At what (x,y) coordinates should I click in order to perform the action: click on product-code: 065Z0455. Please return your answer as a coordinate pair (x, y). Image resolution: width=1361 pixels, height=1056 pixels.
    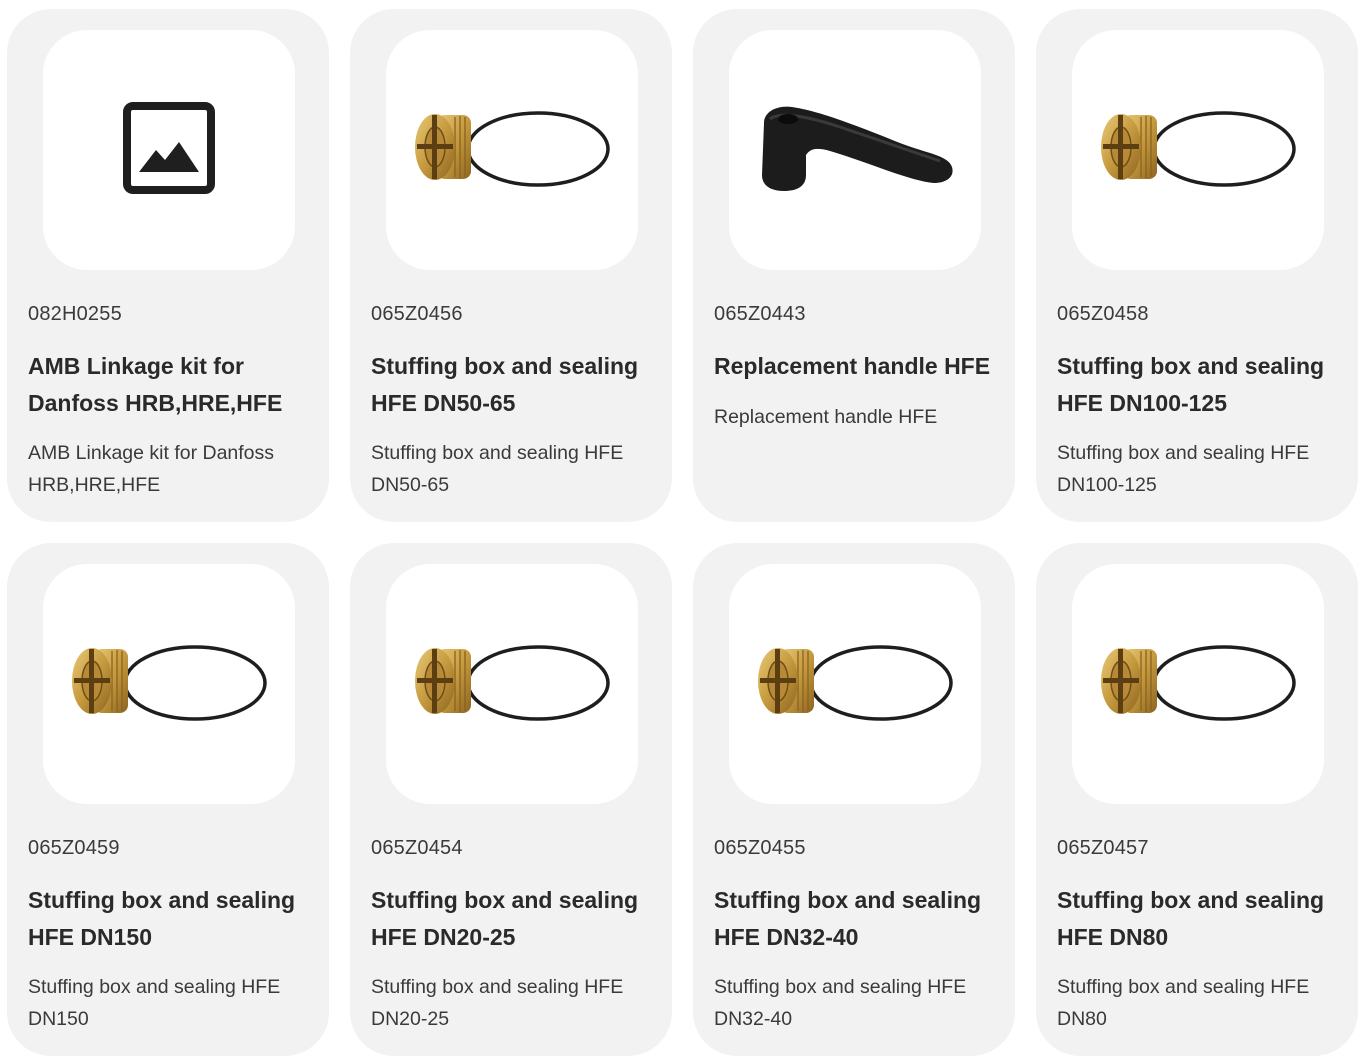
    Looking at the image, I should click on (760, 848).